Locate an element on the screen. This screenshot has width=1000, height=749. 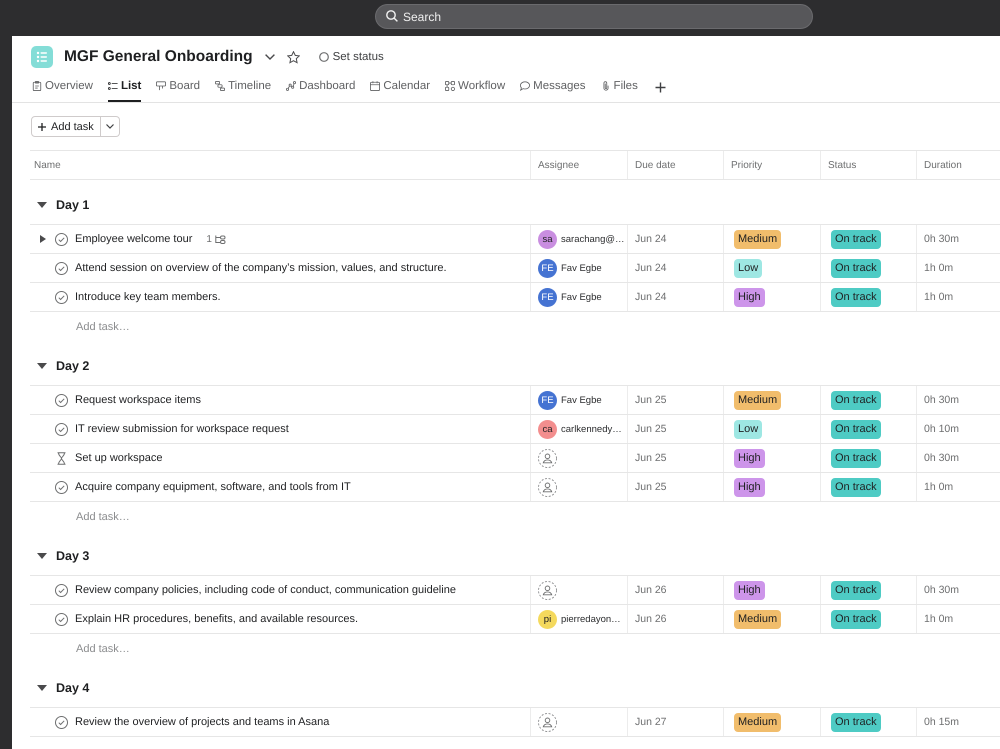
section-title: Day 3 is located at coordinates (73, 556).